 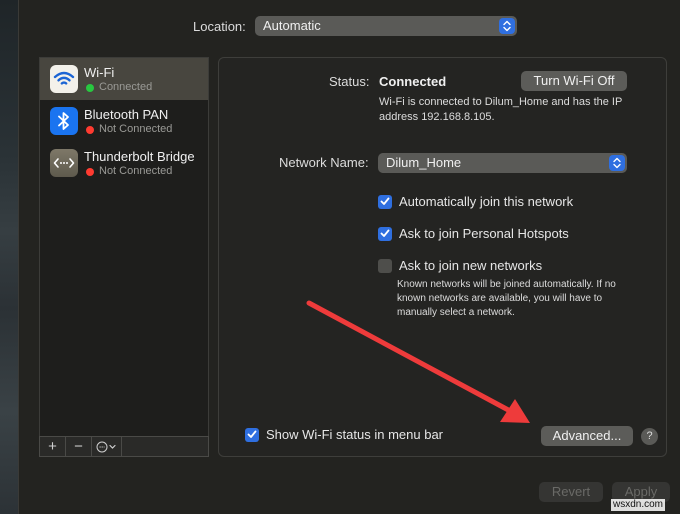 I want to click on join-new-networks-checkbox: Ask to join new networks, so click(x=460, y=265).